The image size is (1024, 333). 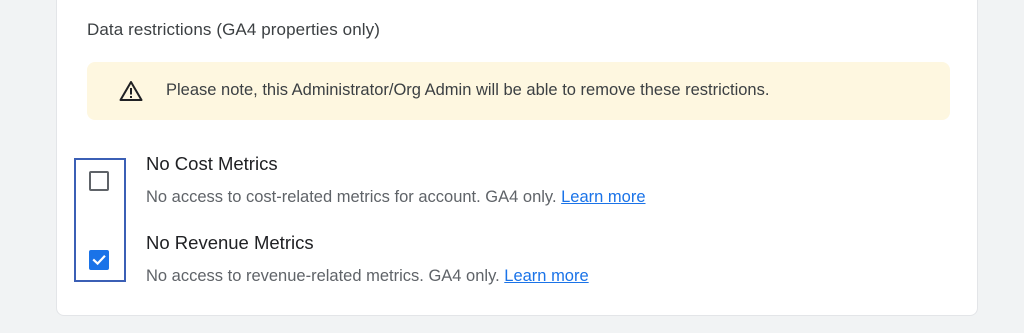 I want to click on no-revenue-metrics-title: No Revenue Metrics, so click(x=230, y=242).